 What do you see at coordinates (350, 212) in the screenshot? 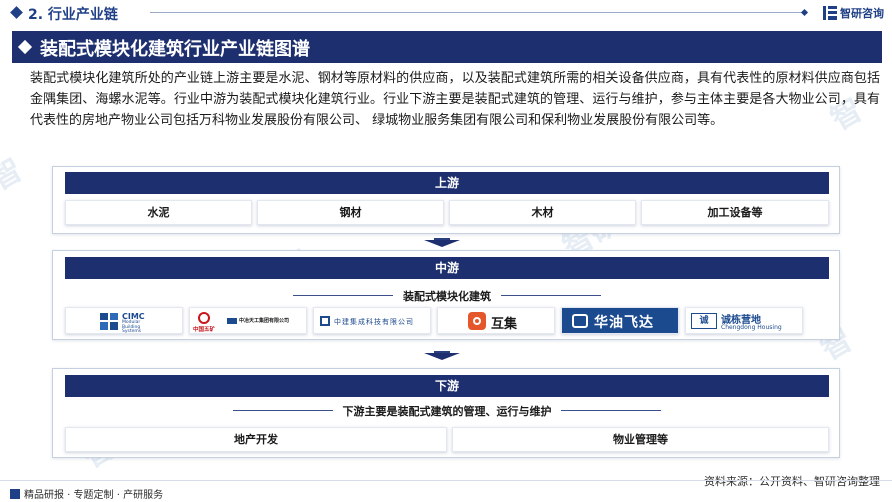
I see `upstream-item: 钢材` at bounding box center [350, 212].